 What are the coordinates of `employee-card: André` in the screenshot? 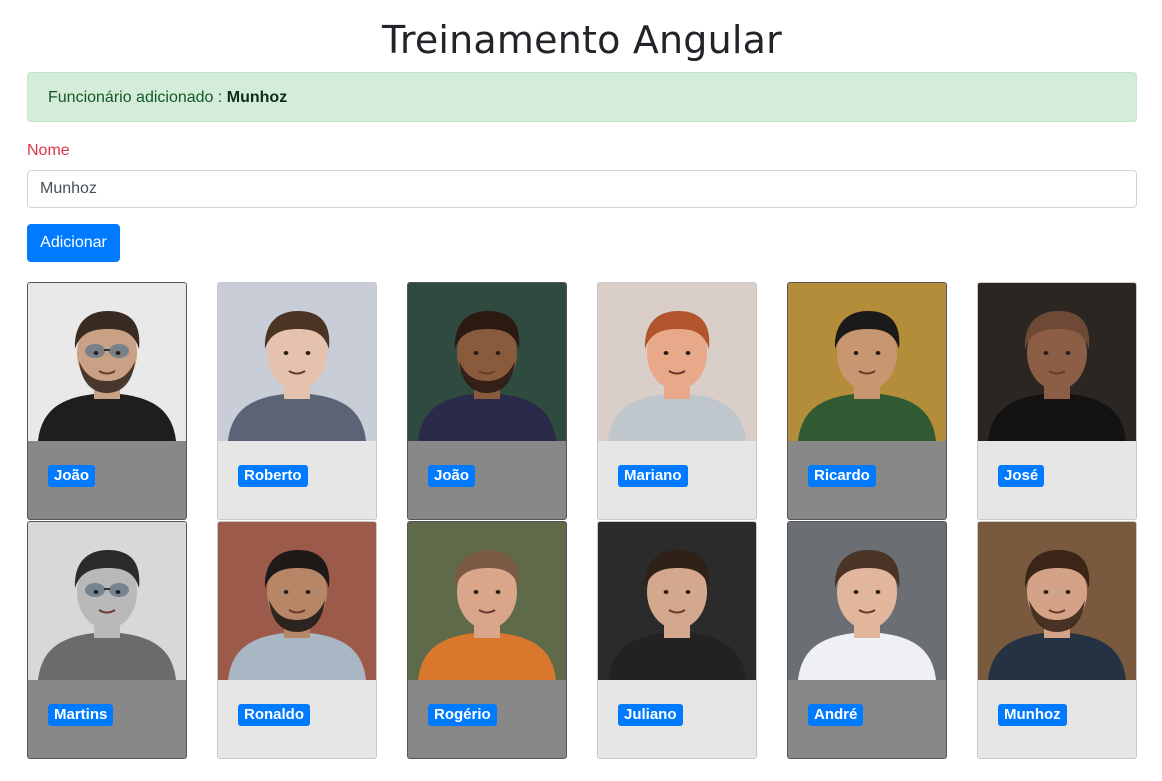 It's located at (867, 640).